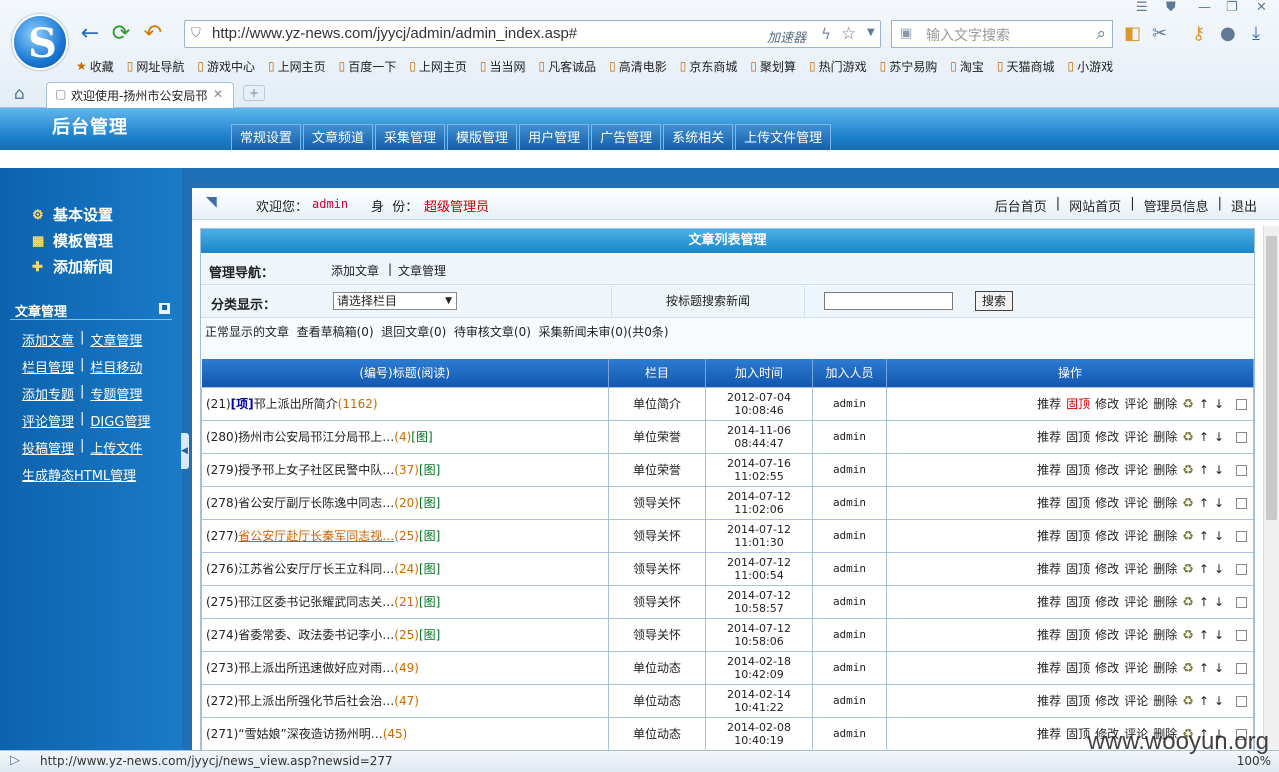  Describe the element at coordinates (48, 420) in the screenshot. I see `sidebar-link: 评论管理` at that location.